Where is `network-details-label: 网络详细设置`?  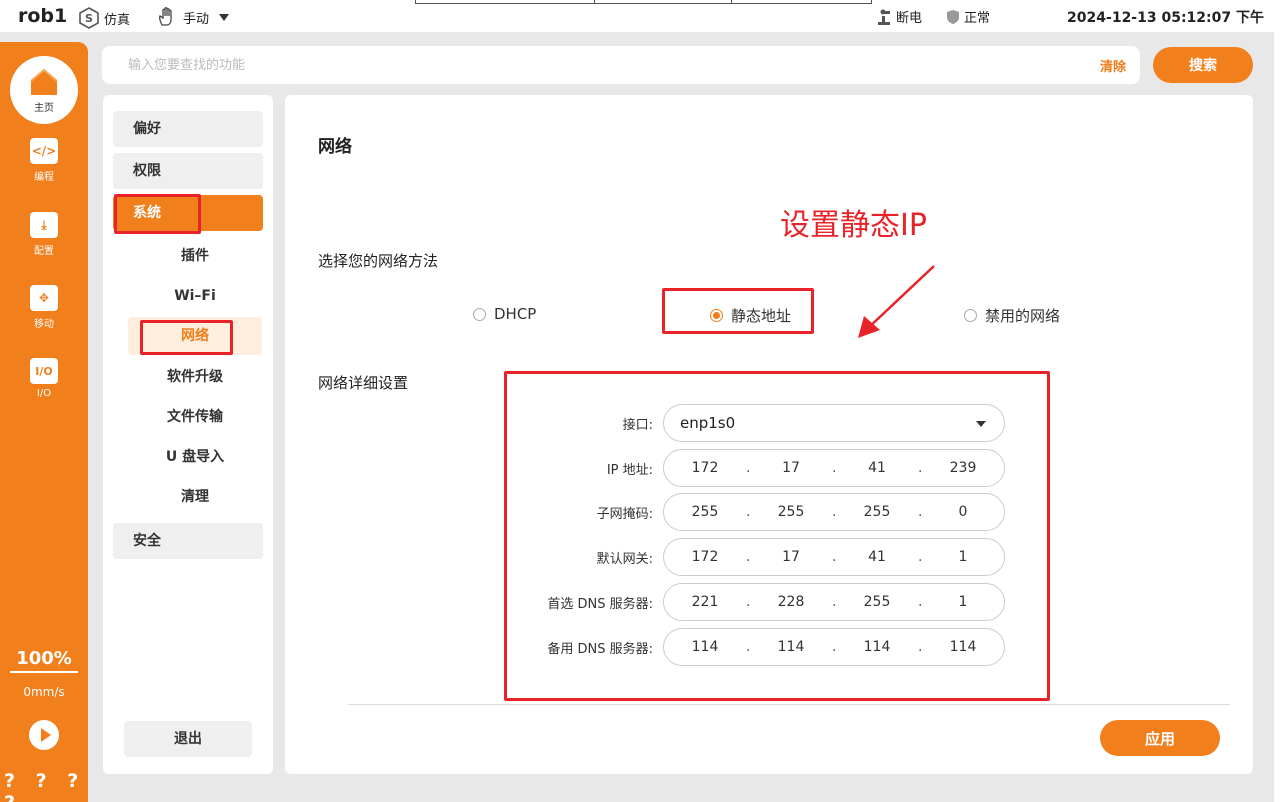 network-details-label: 网络详细设置 is located at coordinates (363, 383).